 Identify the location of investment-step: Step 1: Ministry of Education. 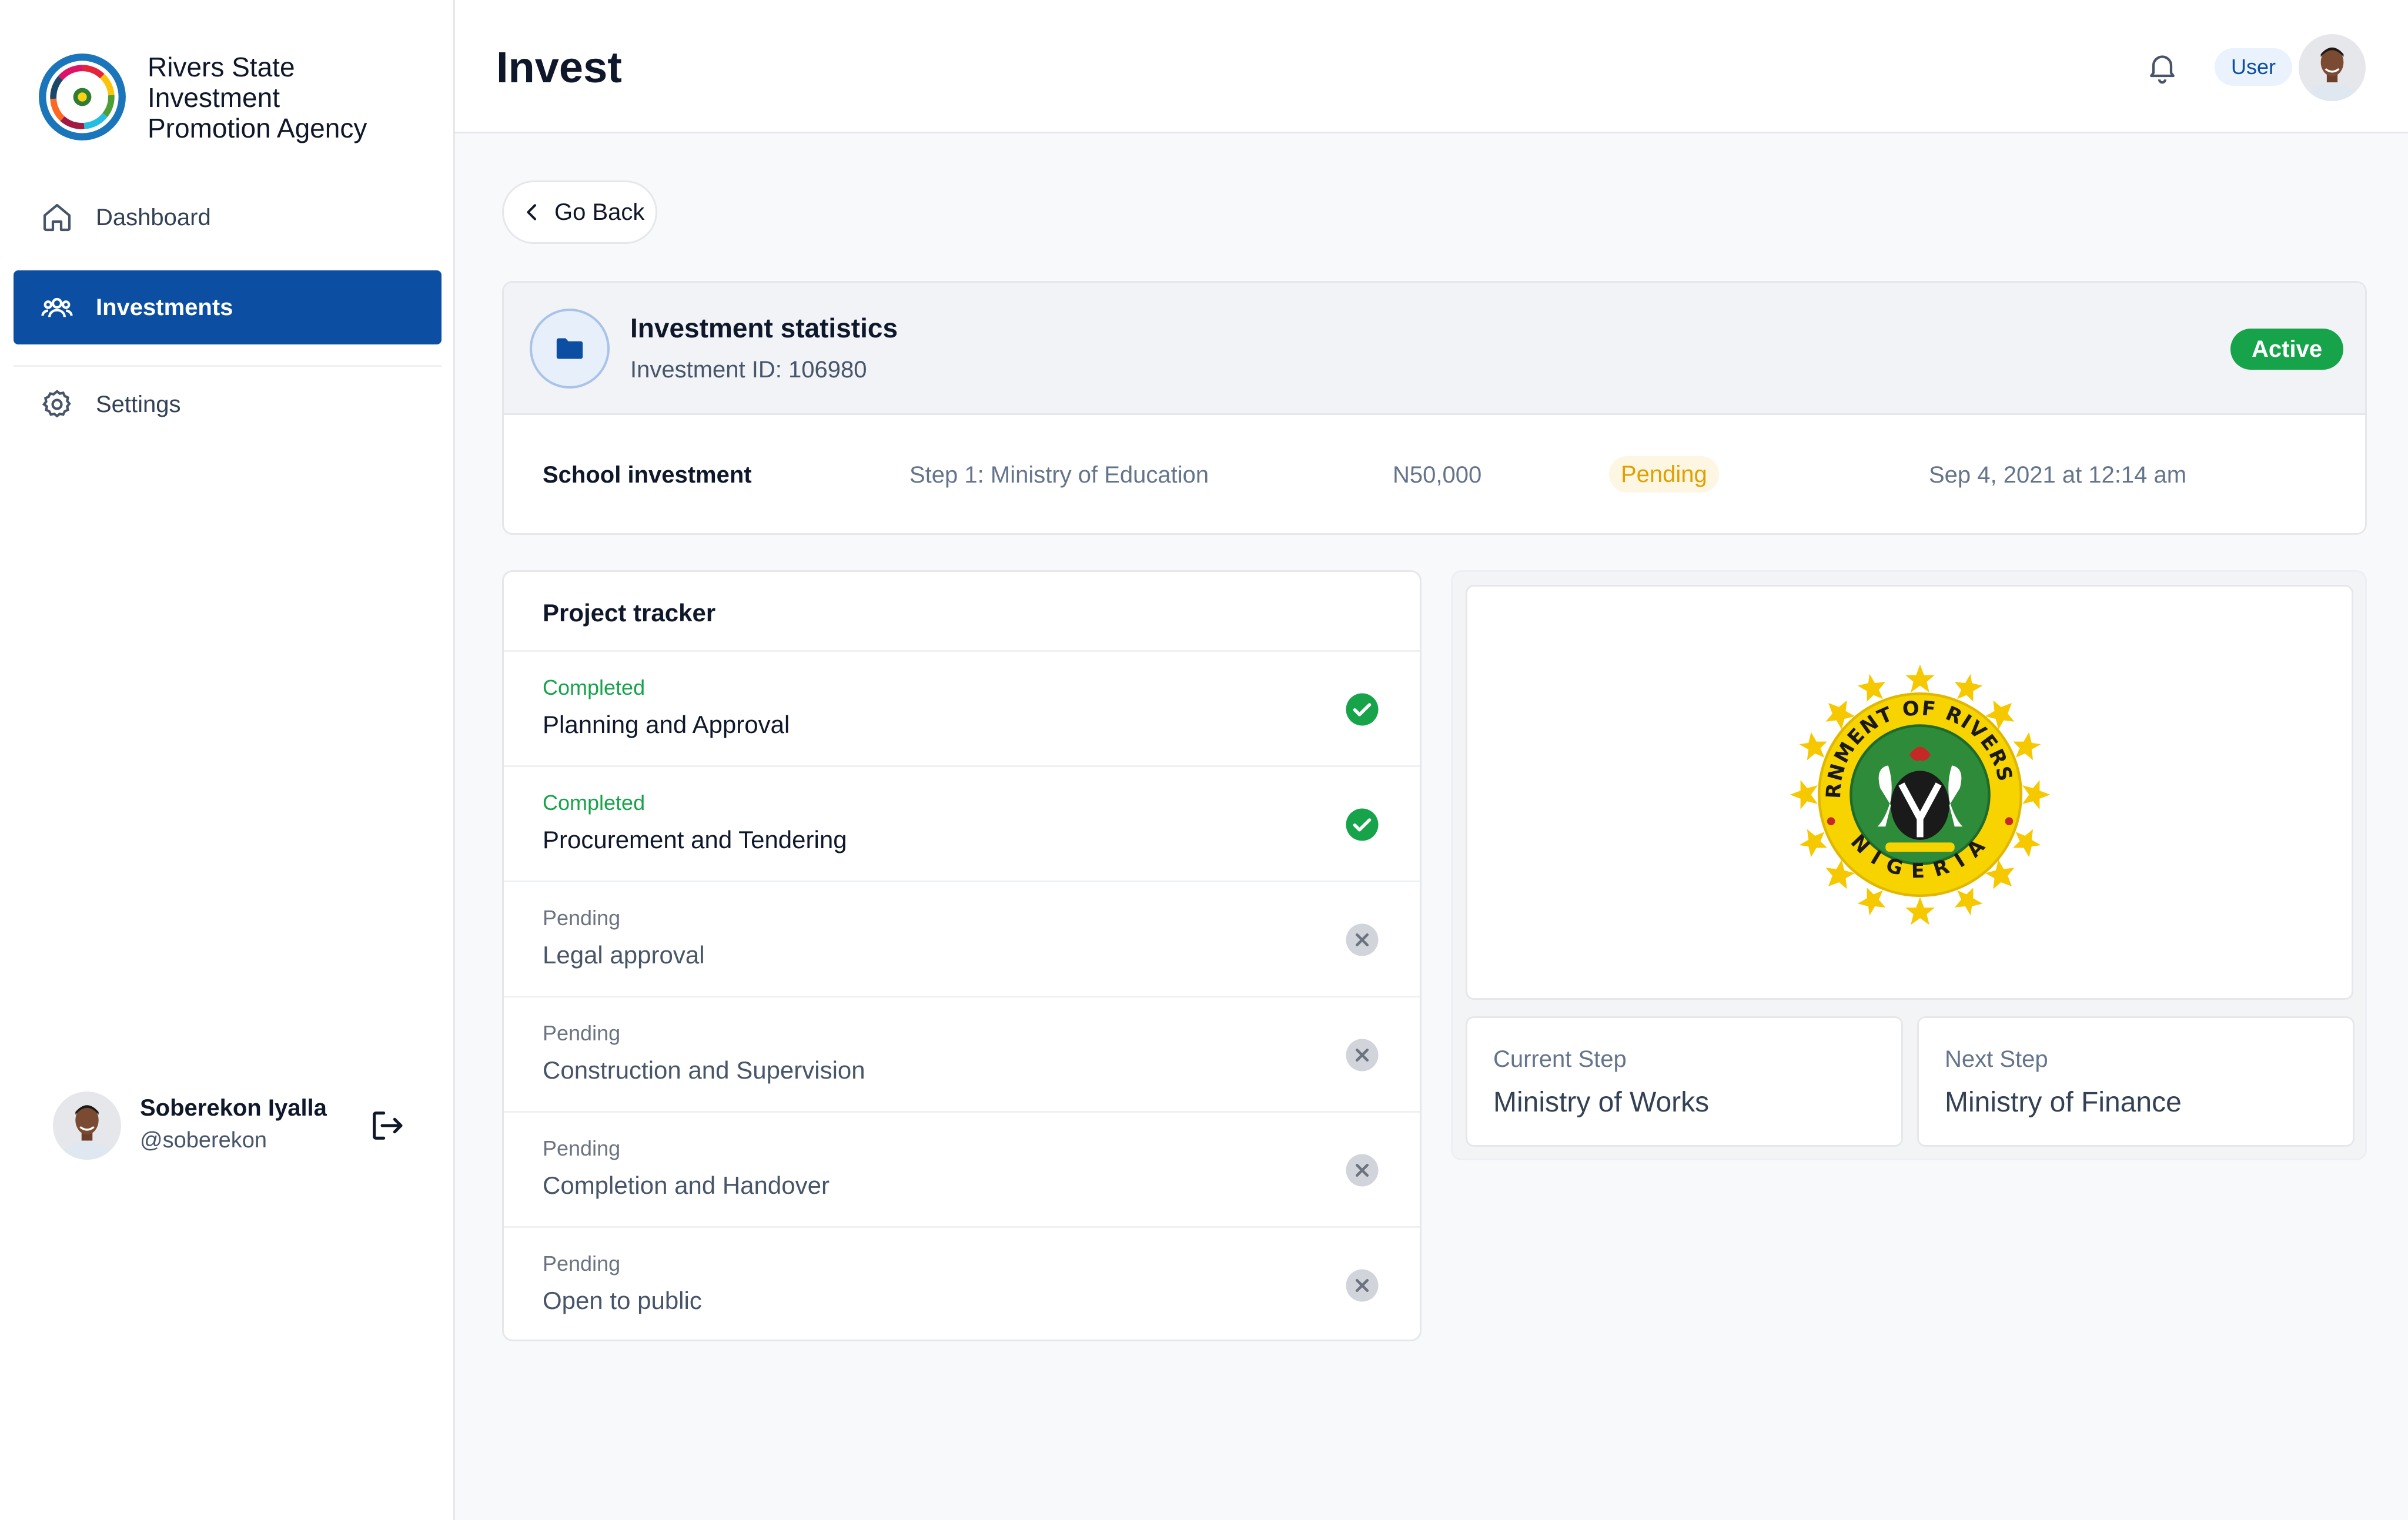
(1059, 475).